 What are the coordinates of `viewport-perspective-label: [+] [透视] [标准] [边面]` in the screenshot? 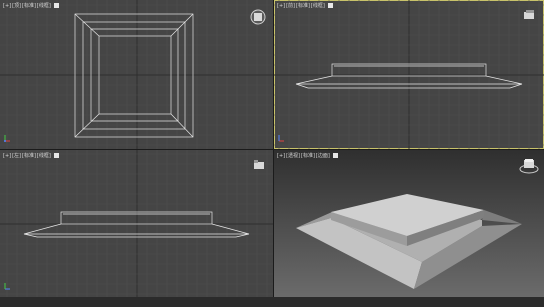 It's located at (307, 155).